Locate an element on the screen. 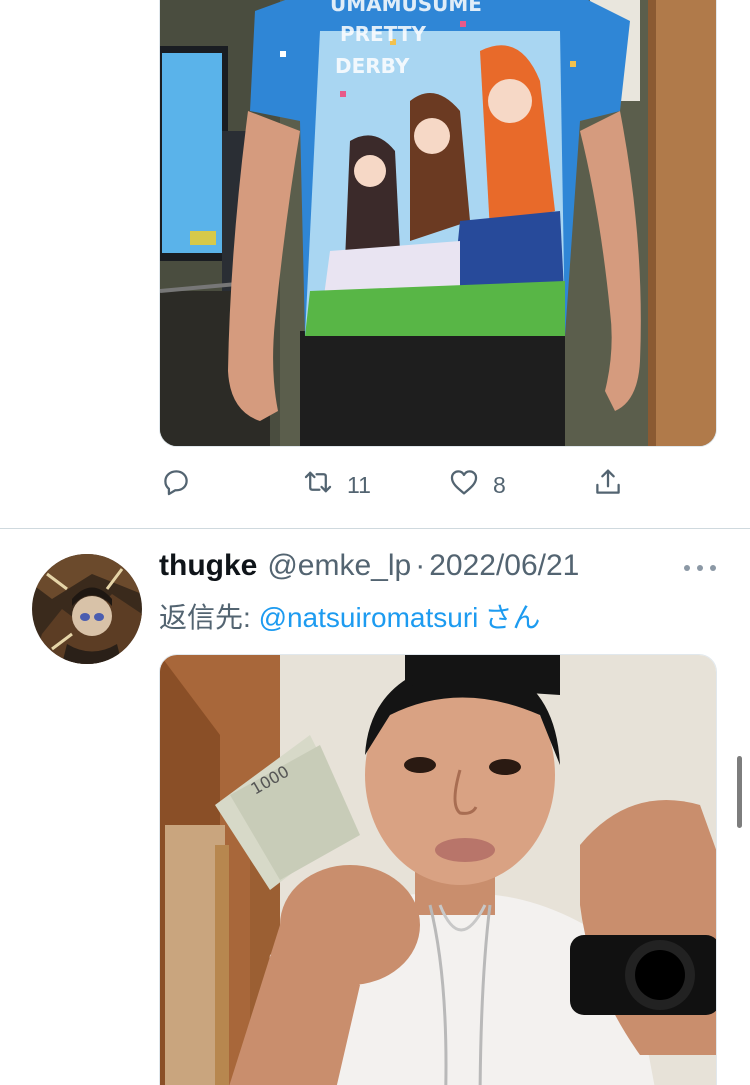 Image resolution: width=750 pixels, height=1085 pixels. reply-icon is located at coordinates (176, 485).